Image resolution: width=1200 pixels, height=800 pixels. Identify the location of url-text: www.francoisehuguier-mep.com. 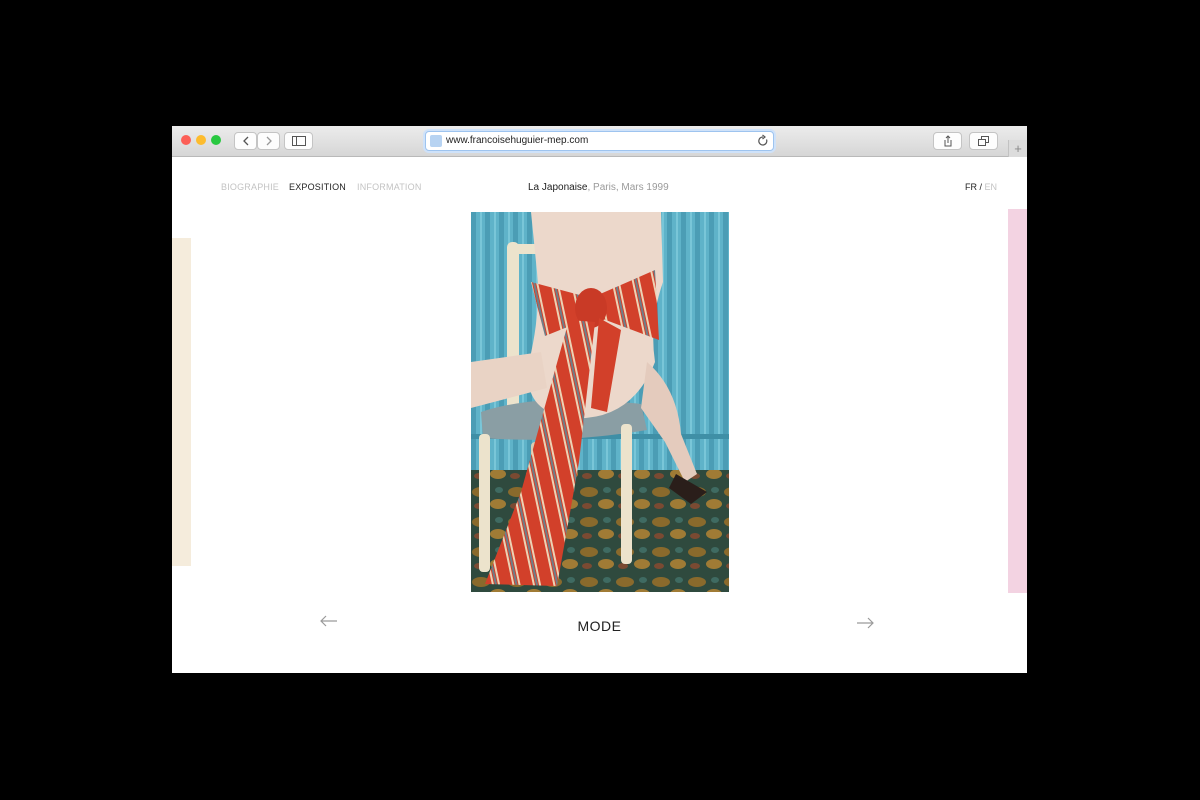
(517, 140).